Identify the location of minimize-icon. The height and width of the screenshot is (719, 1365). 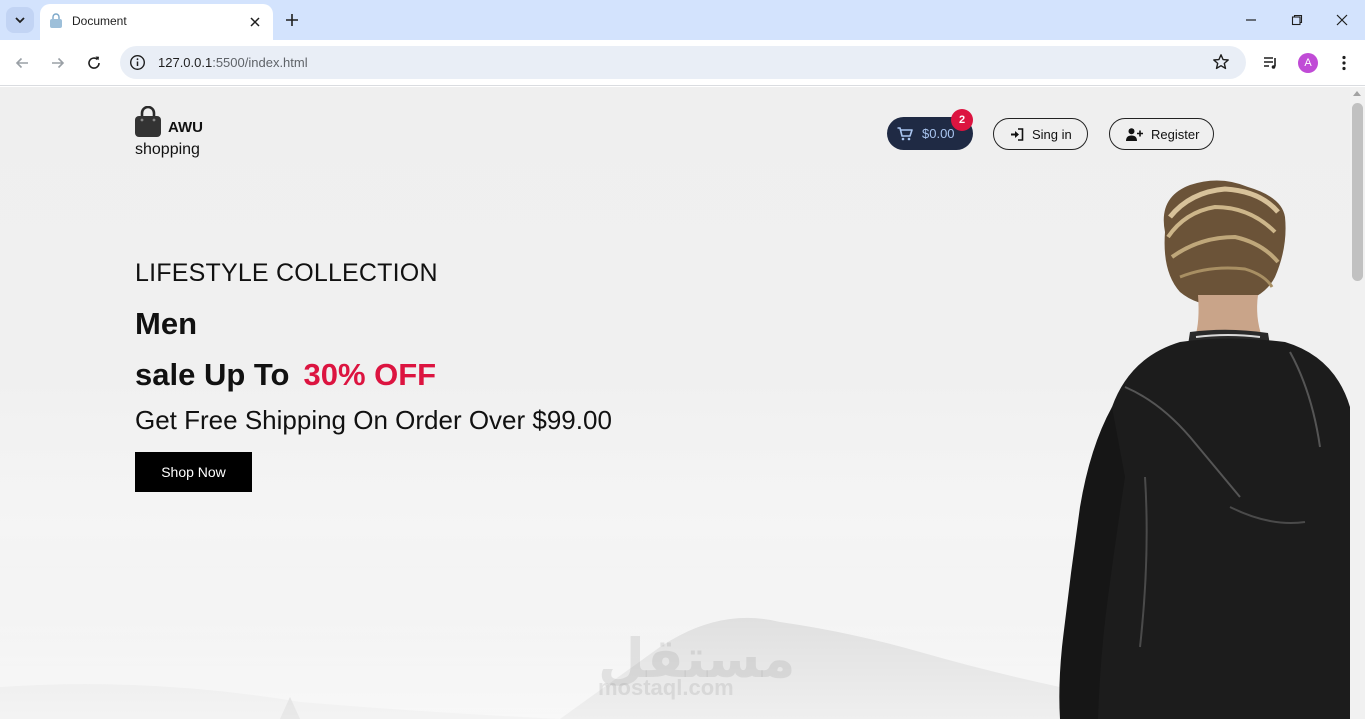
(1251, 20).